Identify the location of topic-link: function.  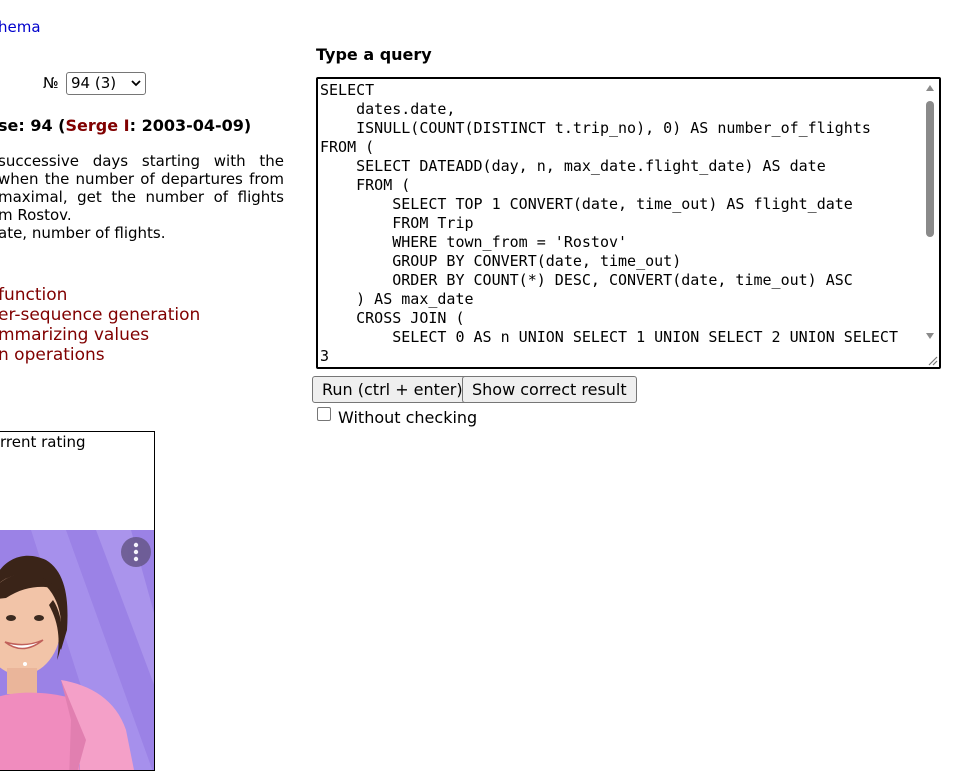
(100, 295).